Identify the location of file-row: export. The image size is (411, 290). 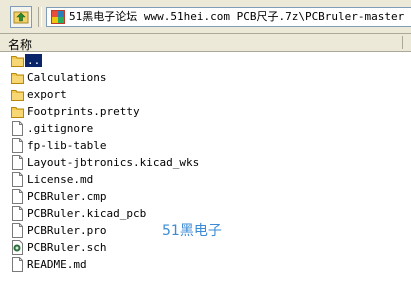
(205, 94).